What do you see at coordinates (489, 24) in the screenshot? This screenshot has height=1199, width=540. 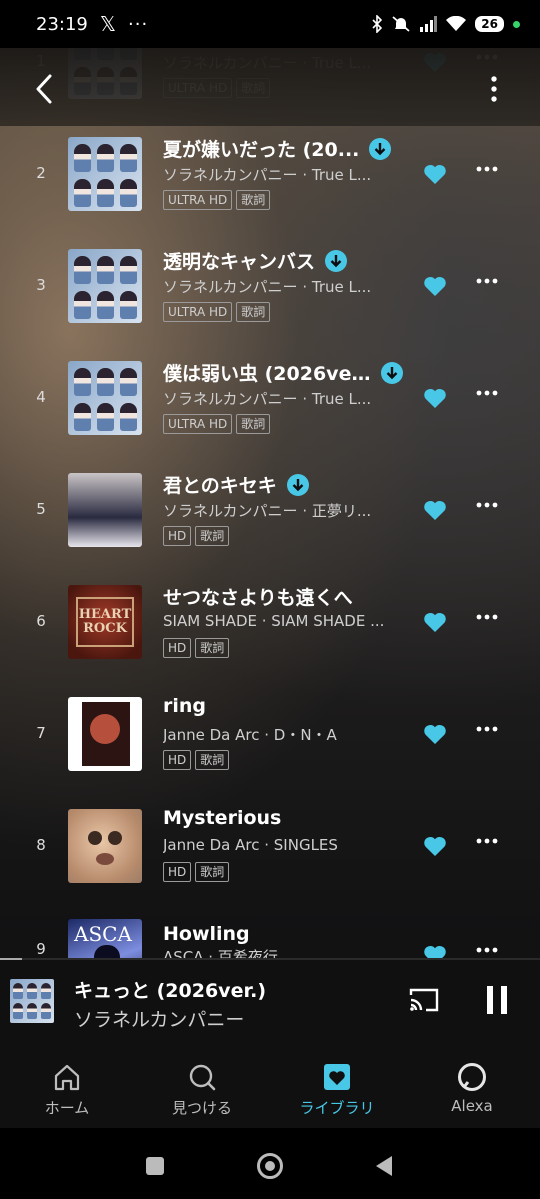 I see `battery-level: 26` at bounding box center [489, 24].